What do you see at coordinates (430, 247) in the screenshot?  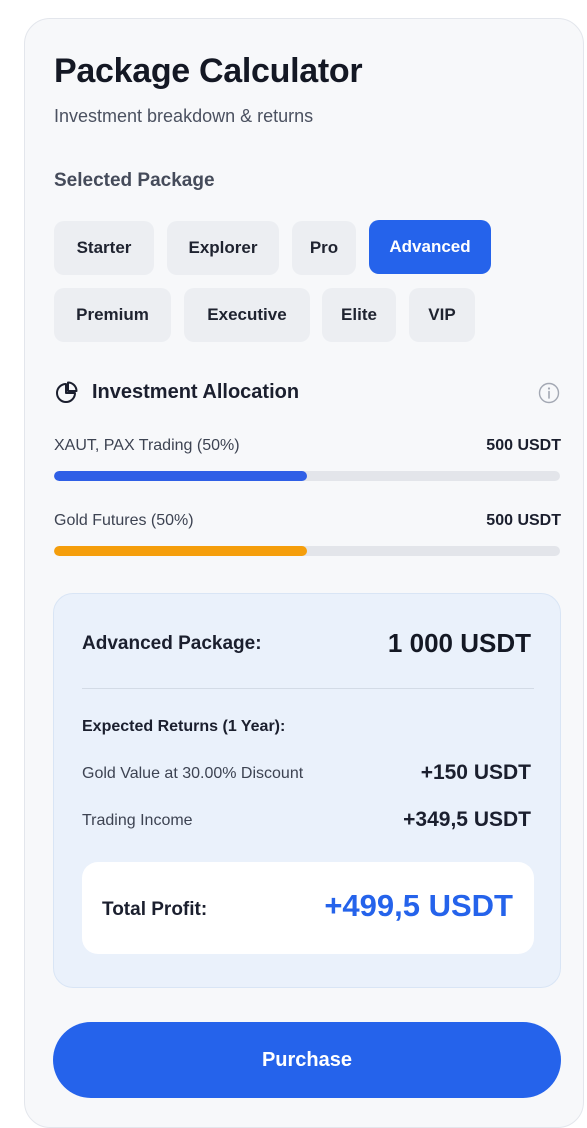 I see `package-option-advanced: Advanced` at bounding box center [430, 247].